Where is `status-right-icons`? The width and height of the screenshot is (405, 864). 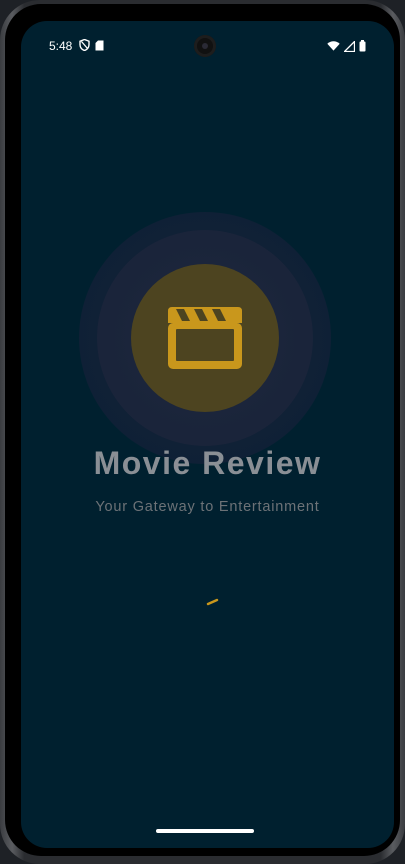
status-right-icons is located at coordinates (346, 46).